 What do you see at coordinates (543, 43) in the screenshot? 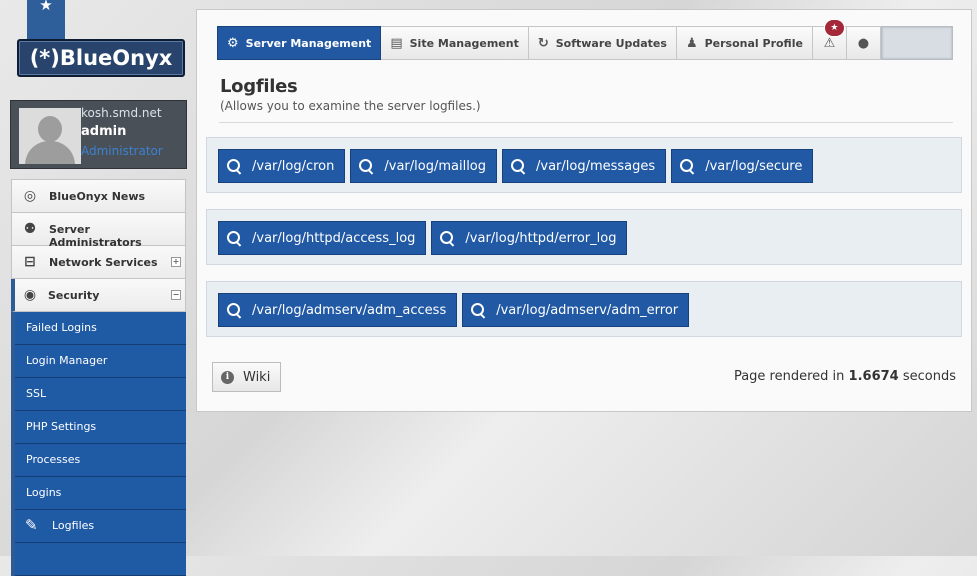
I see `refresh-icon: ↻` at bounding box center [543, 43].